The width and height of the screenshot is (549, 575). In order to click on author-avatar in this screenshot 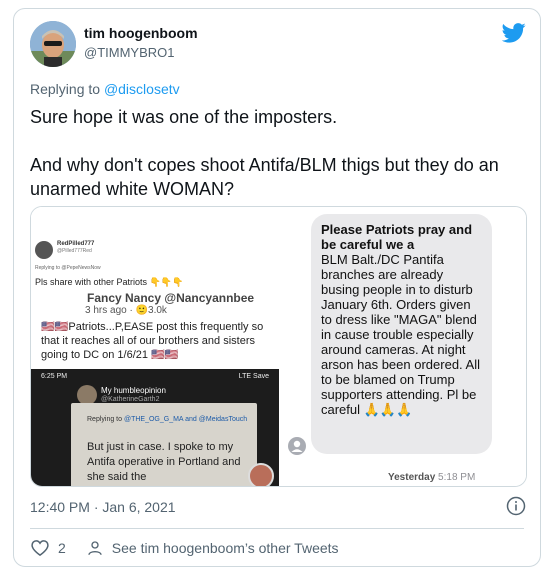, I will do `click(53, 44)`.